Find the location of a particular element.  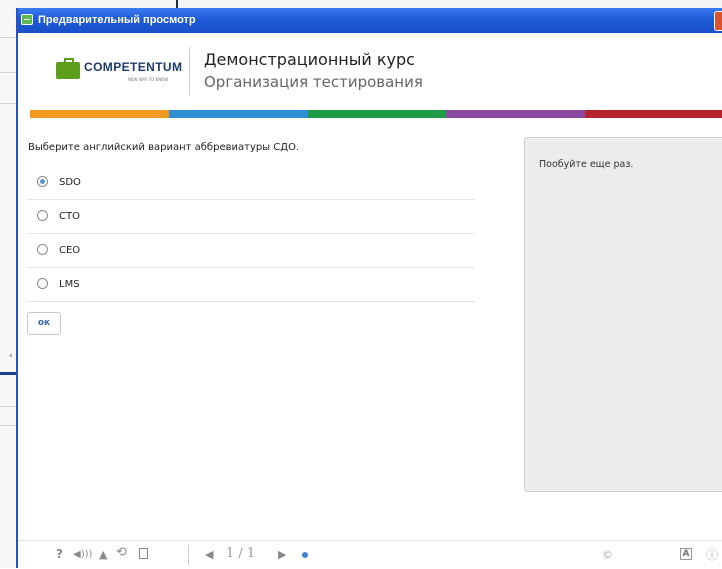

briefcase-icon is located at coordinates (68, 68).